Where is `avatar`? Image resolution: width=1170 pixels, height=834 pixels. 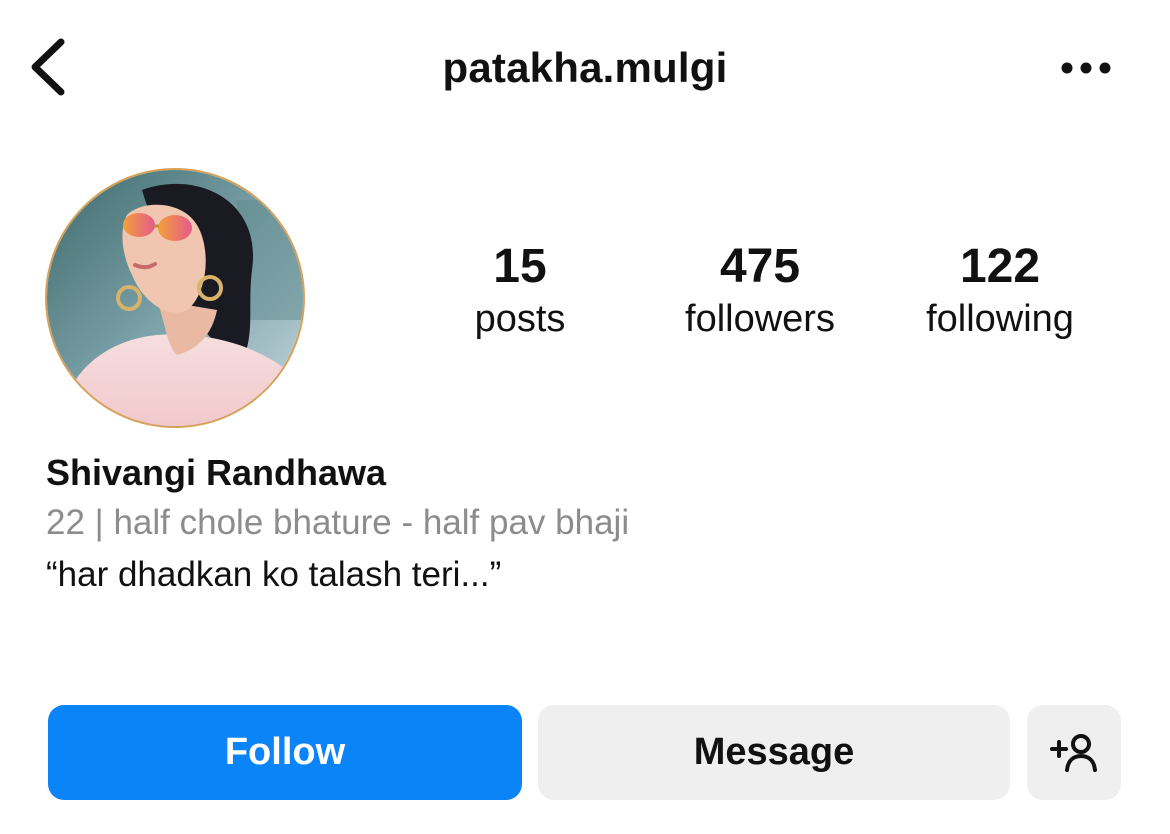 avatar is located at coordinates (175, 298).